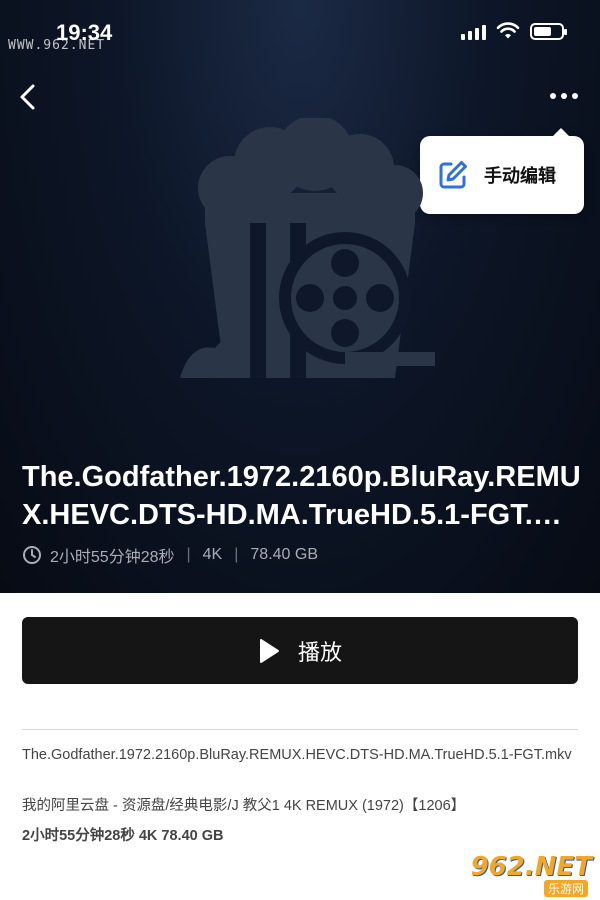 This screenshot has width=600, height=900. I want to click on ellipsis-icon, so click(564, 96).